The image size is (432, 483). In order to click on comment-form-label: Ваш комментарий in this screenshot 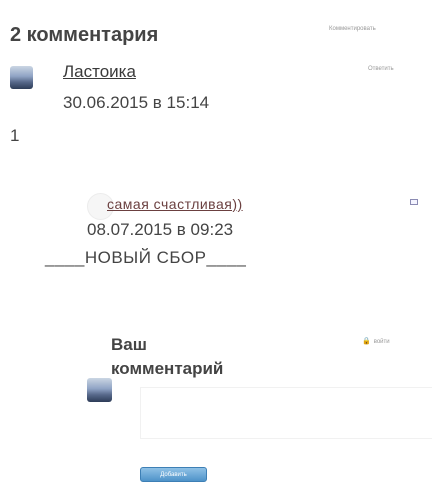, I will do `click(167, 356)`.